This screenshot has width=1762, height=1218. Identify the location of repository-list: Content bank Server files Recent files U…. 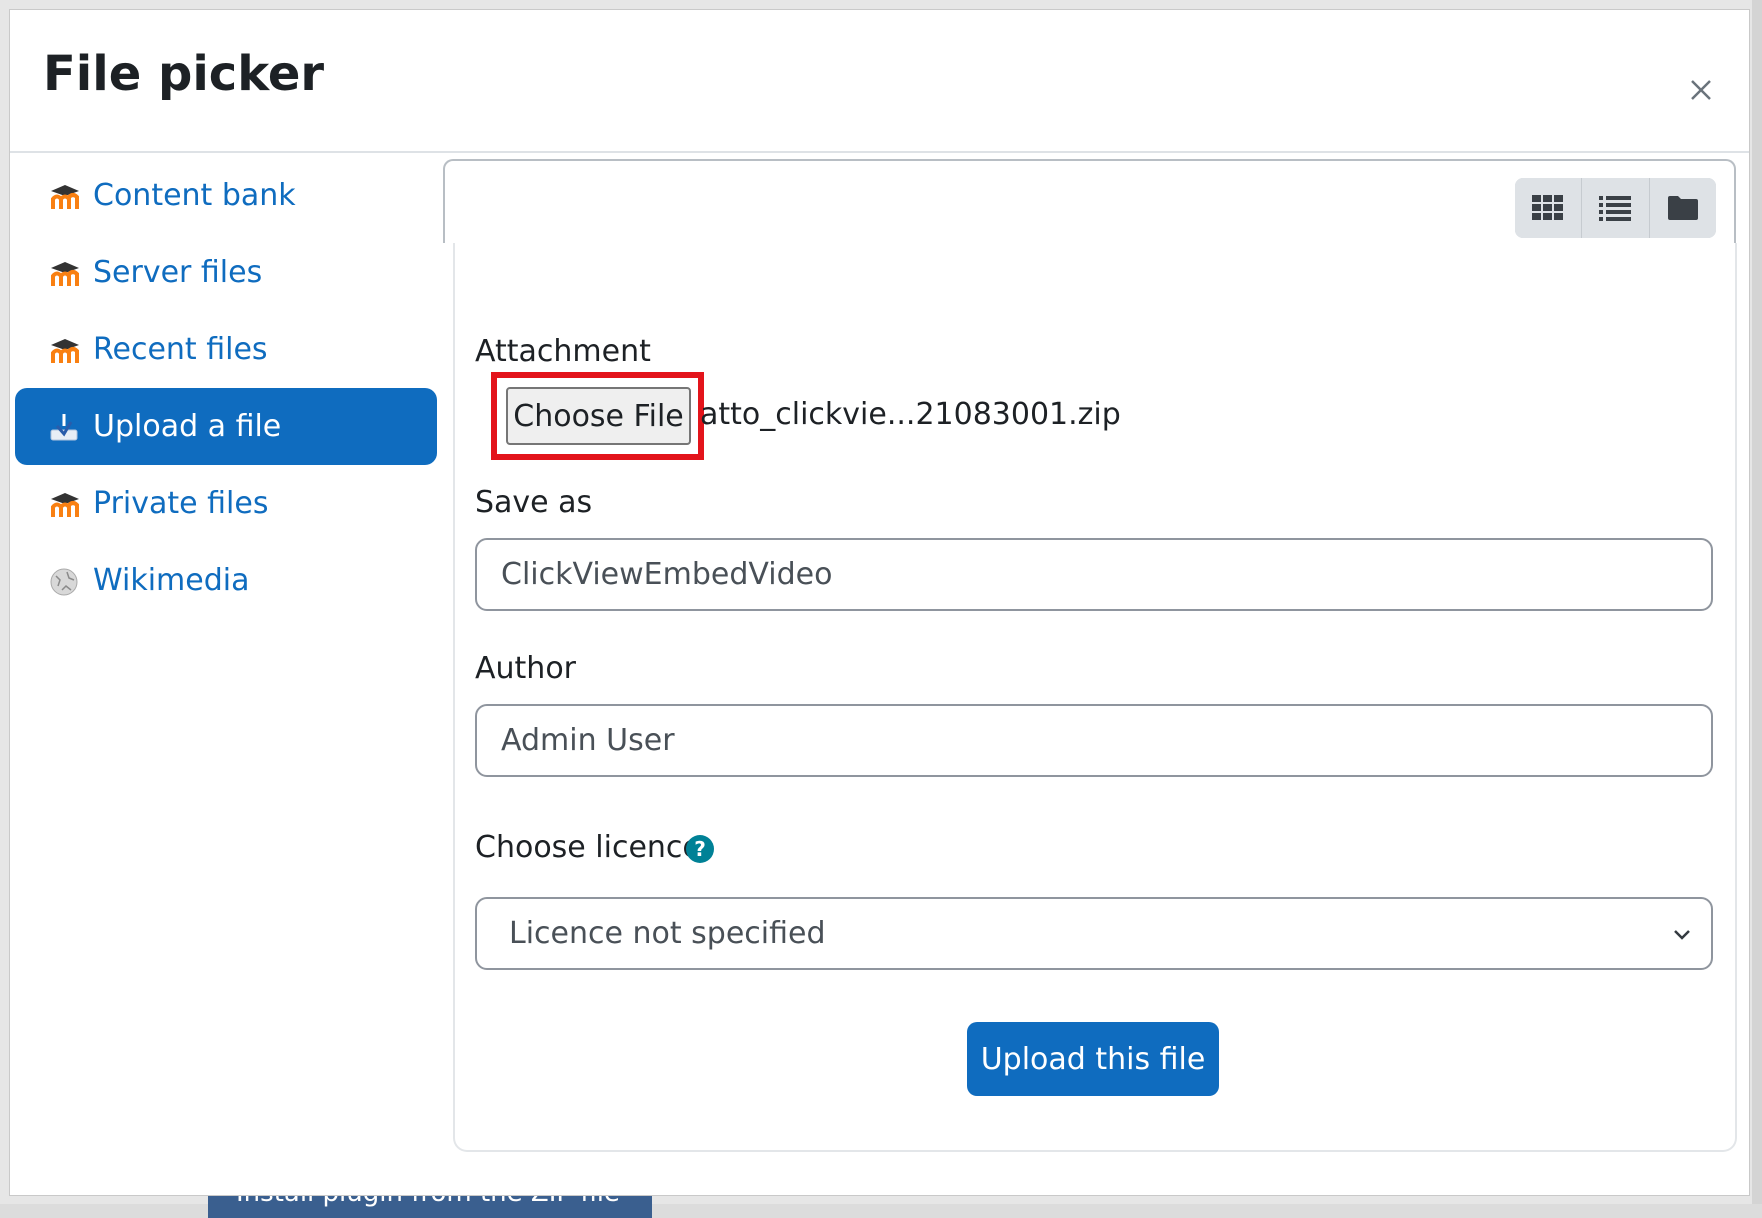
(226, 388).